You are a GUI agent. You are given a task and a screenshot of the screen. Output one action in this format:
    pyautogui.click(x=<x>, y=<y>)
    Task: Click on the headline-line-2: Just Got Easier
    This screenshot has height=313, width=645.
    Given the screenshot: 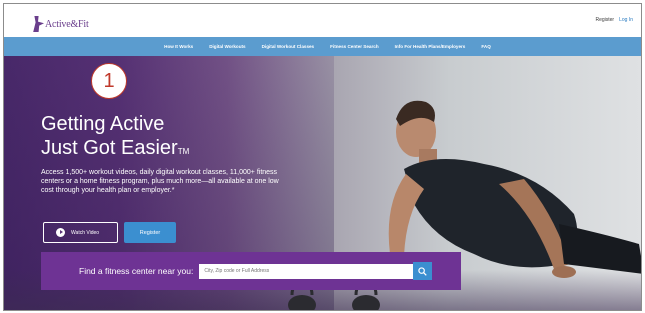 What is the action you would take?
    pyautogui.click(x=109, y=148)
    